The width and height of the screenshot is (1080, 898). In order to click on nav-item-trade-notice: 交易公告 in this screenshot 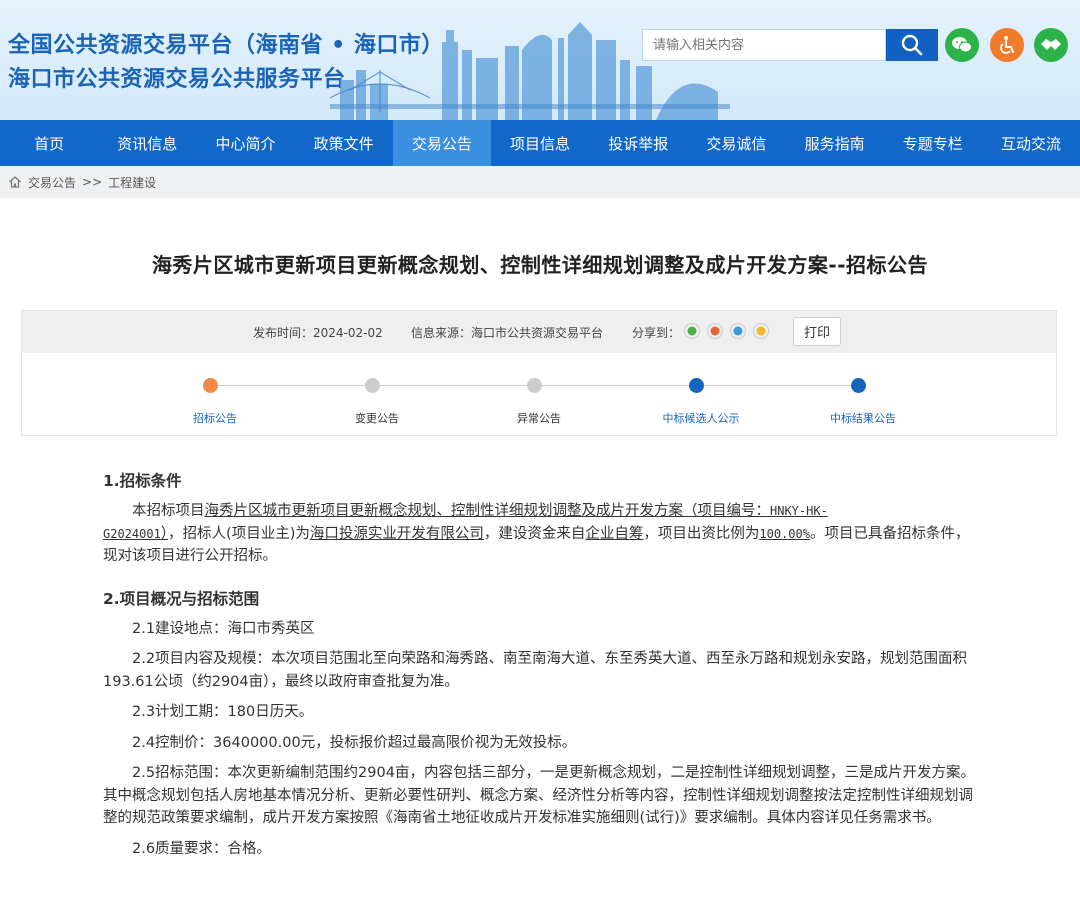, I will do `click(441, 143)`.